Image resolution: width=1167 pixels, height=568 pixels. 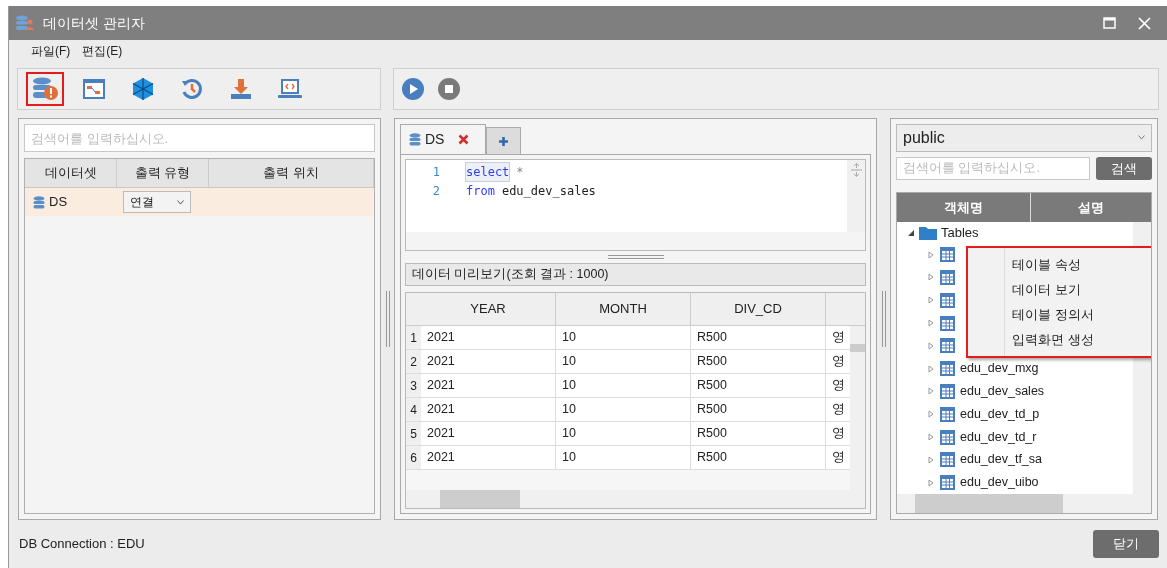 What do you see at coordinates (413, 433) in the screenshot?
I see `row-number: 5` at bounding box center [413, 433].